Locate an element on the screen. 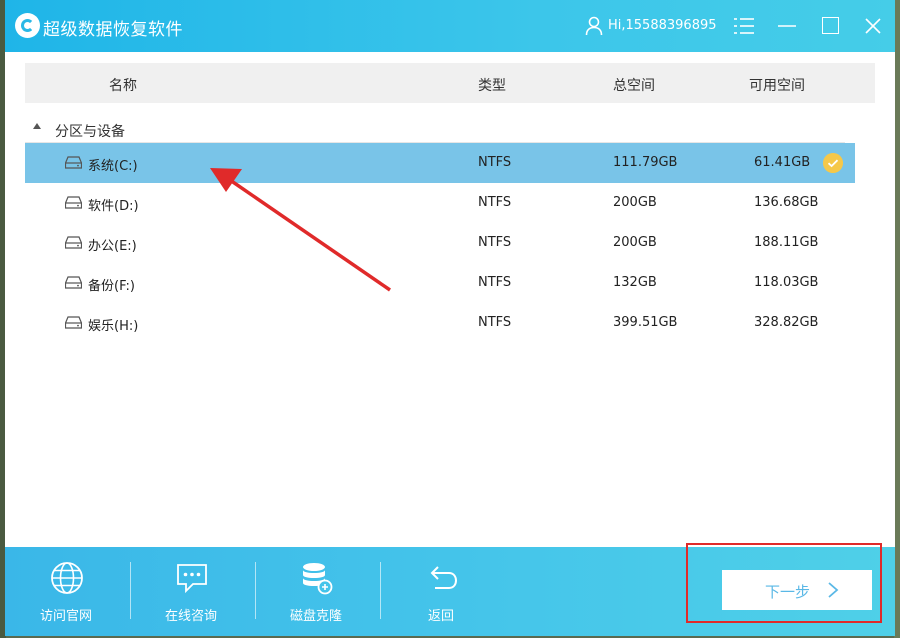 This screenshot has height=638, width=900. bottom-toolbar: 访问官网 在线咨询 磁盘克隆 返回 下一步 is located at coordinates (450, 589).